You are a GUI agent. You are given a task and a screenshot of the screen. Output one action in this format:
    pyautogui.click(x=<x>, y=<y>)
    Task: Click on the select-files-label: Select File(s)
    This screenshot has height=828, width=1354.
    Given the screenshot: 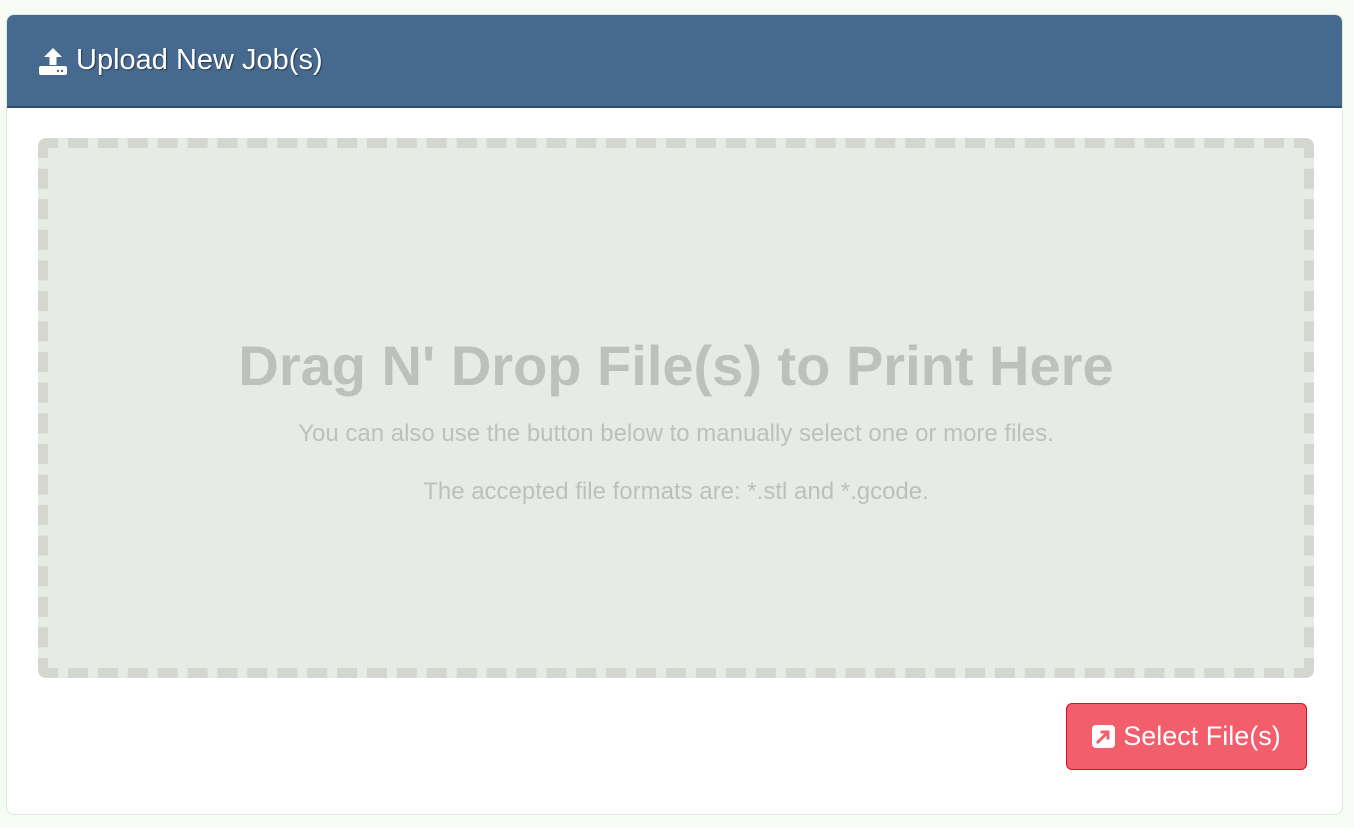 What is the action you would take?
    pyautogui.click(x=1202, y=736)
    